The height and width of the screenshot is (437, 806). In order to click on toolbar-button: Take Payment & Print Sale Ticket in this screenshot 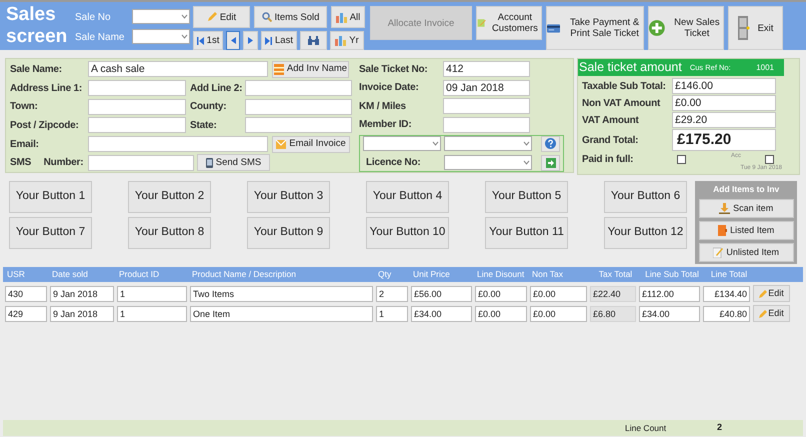, I will do `click(595, 28)`.